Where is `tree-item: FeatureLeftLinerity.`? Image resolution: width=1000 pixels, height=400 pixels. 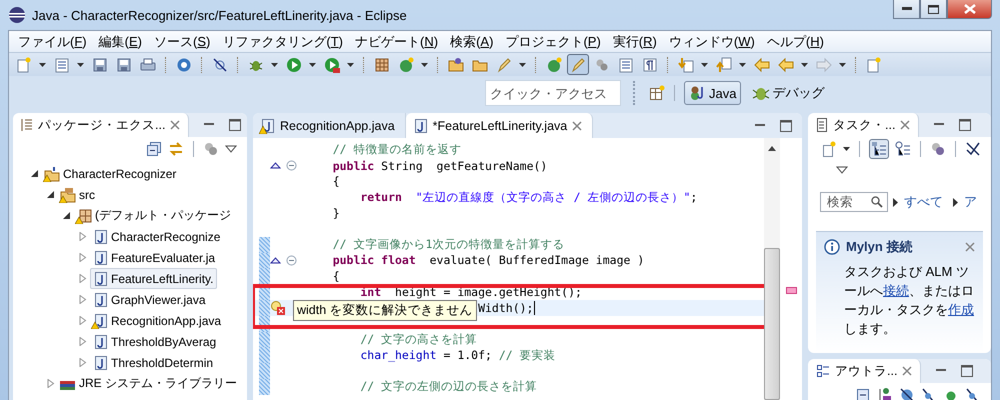 tree-item: FeatureLeftLinerity. is located at coordinates (153, 278).